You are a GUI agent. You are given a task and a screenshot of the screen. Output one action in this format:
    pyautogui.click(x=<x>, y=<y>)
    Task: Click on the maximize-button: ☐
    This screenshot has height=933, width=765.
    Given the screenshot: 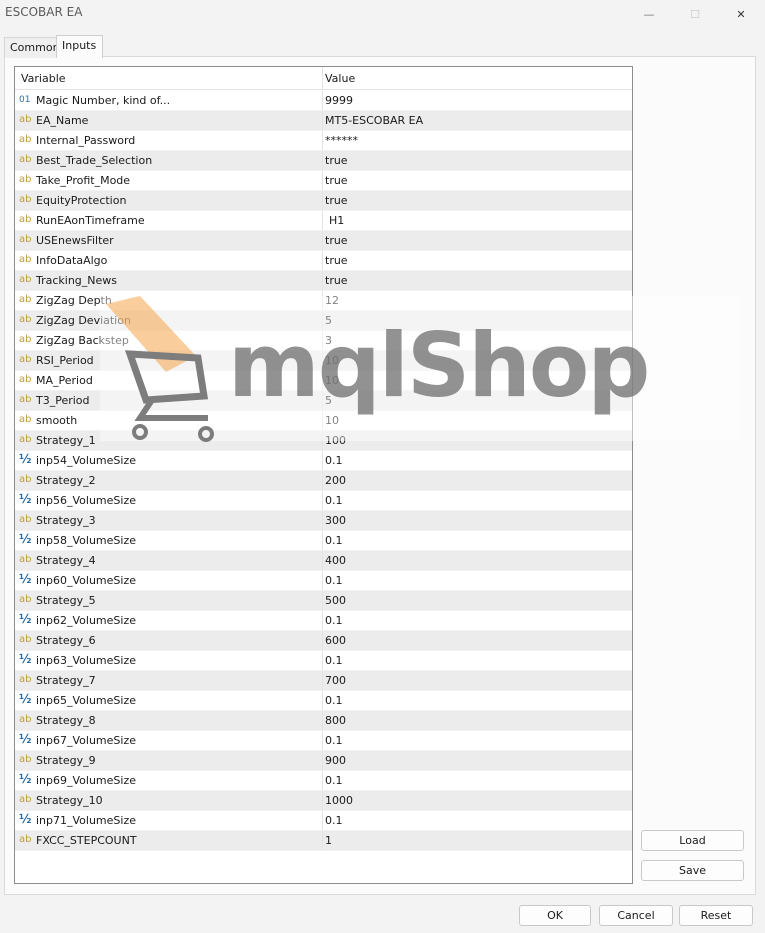 What is the action you would take?
    pyautogui.click(x=695, y=14)
    